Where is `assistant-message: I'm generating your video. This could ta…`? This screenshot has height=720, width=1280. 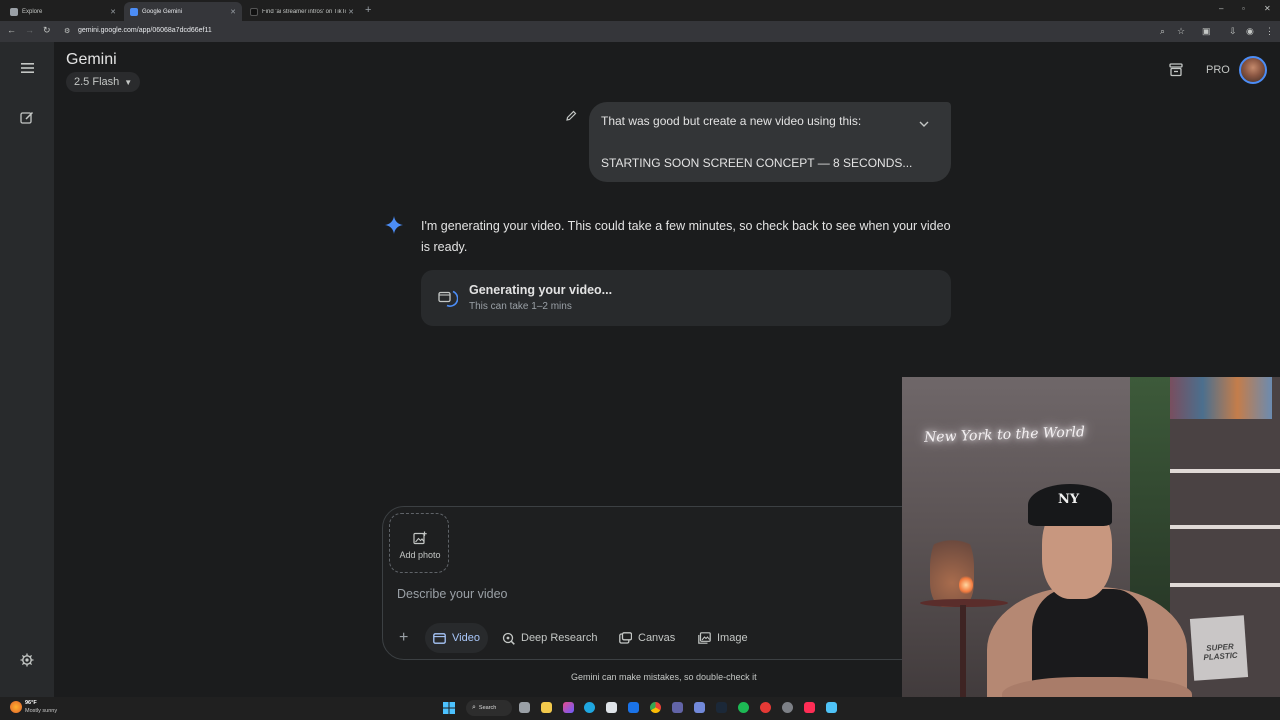 assistant-message: I'm generating your video. This could ta… is located at coordinates (686, 236).